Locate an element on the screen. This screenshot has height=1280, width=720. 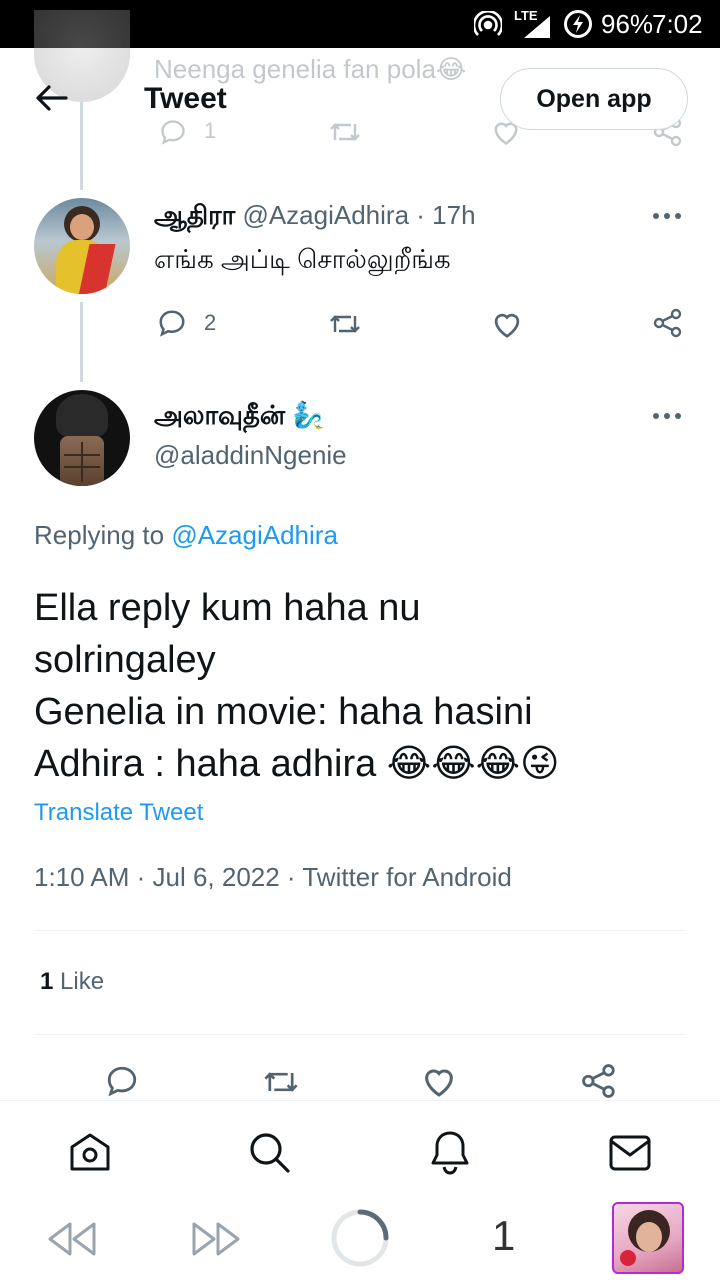
main-author-name: அலாவுதீன் 🧞‍♂️ is located at coordinates (239, 417).